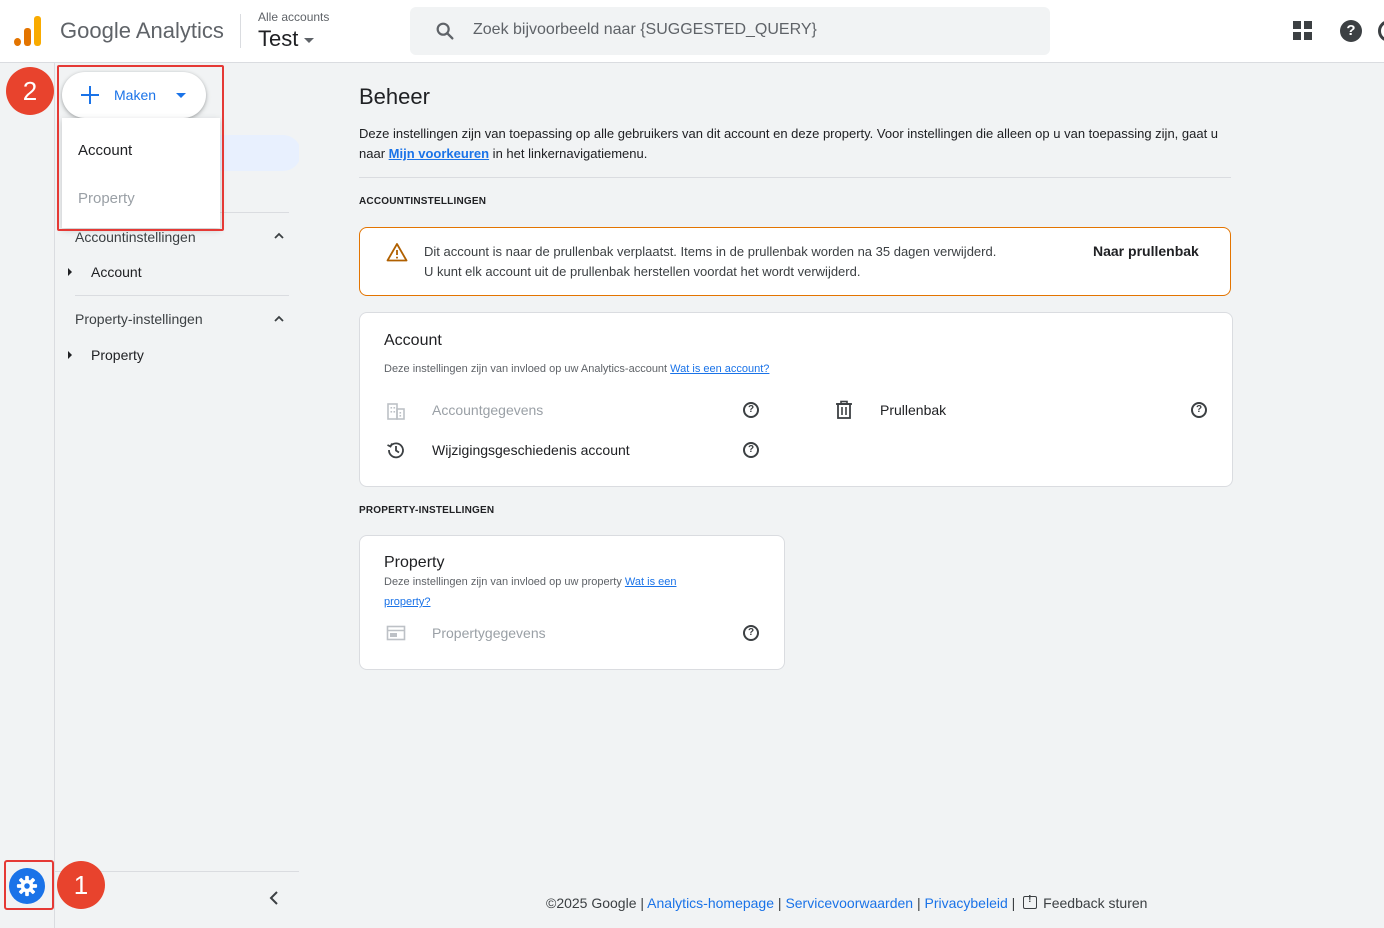 This screenshot has height=928, width=1384. Describe the element at coordinates (423, 201) in the screenshot. I see `account-settings-label: ACCOUNTINSTELLINGEN` at that location.